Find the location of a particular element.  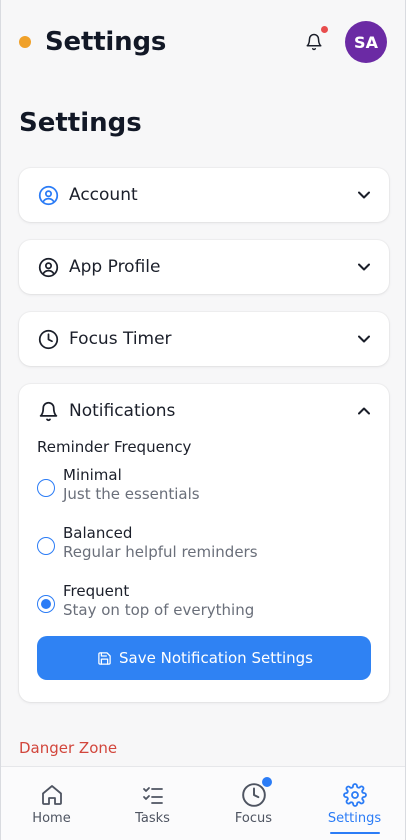

section-account: Account is located at coordinates (204, 195).